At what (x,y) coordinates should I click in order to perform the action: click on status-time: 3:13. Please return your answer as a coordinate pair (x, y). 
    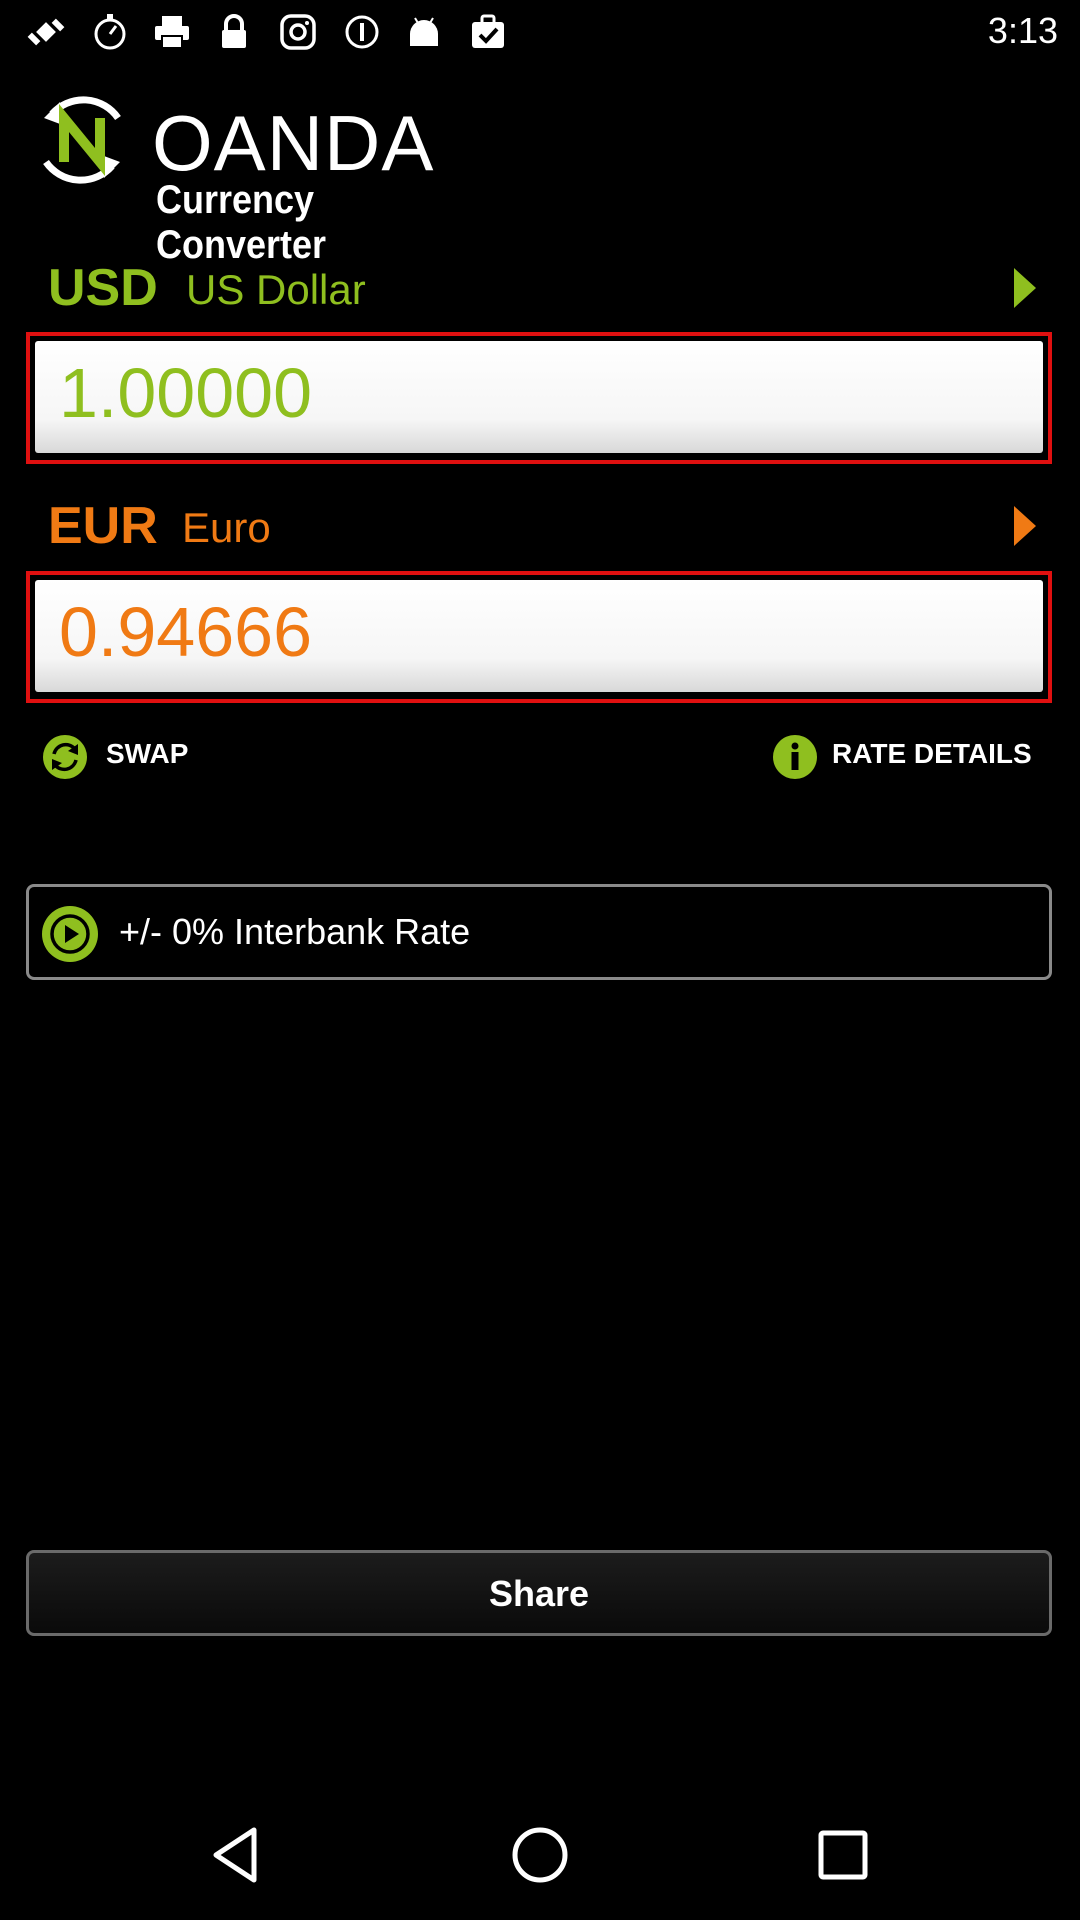
    Looking at the image, I should click on (1022, 30).